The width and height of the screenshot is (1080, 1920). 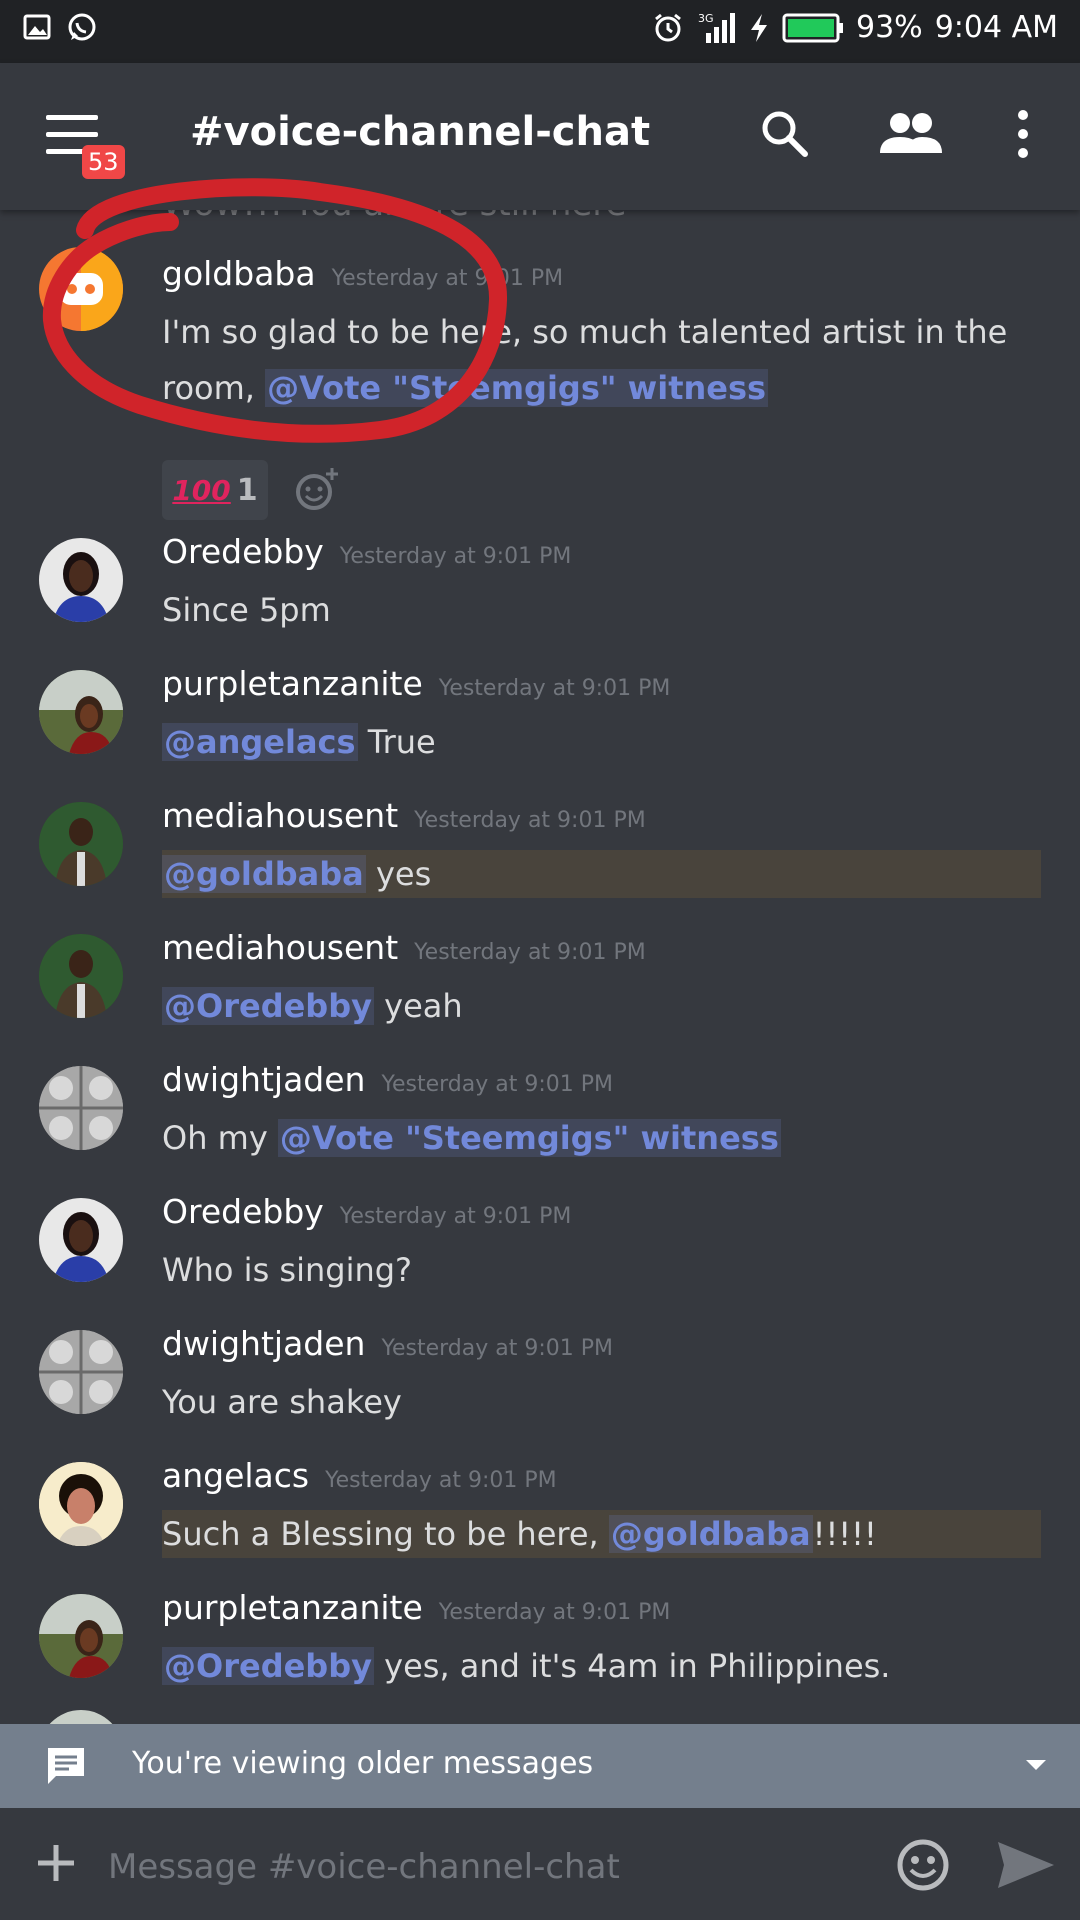 What do you see at coordinates (239, 273) in the screenshot?
I see `username: goldbaba` at bounding box center [239, 273].